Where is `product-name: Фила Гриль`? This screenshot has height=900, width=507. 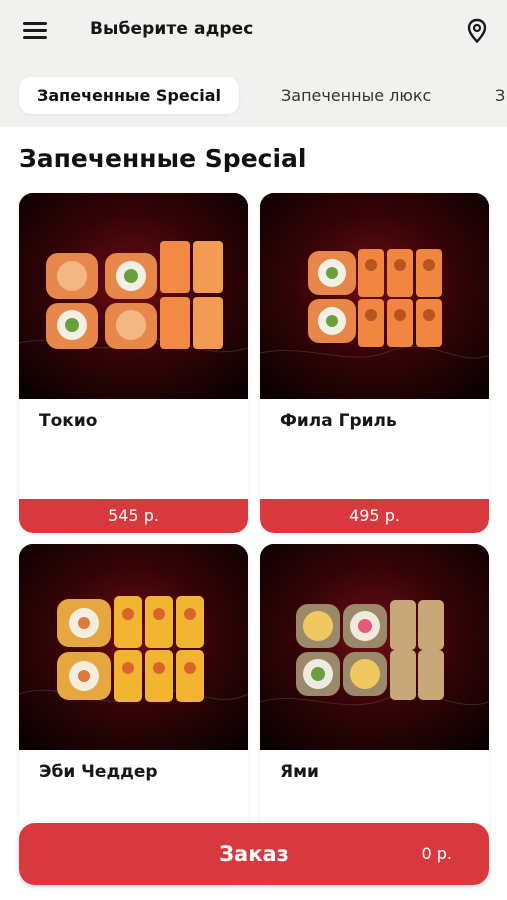
product-name: Фила Гриль is located at coordinates (338, 421).